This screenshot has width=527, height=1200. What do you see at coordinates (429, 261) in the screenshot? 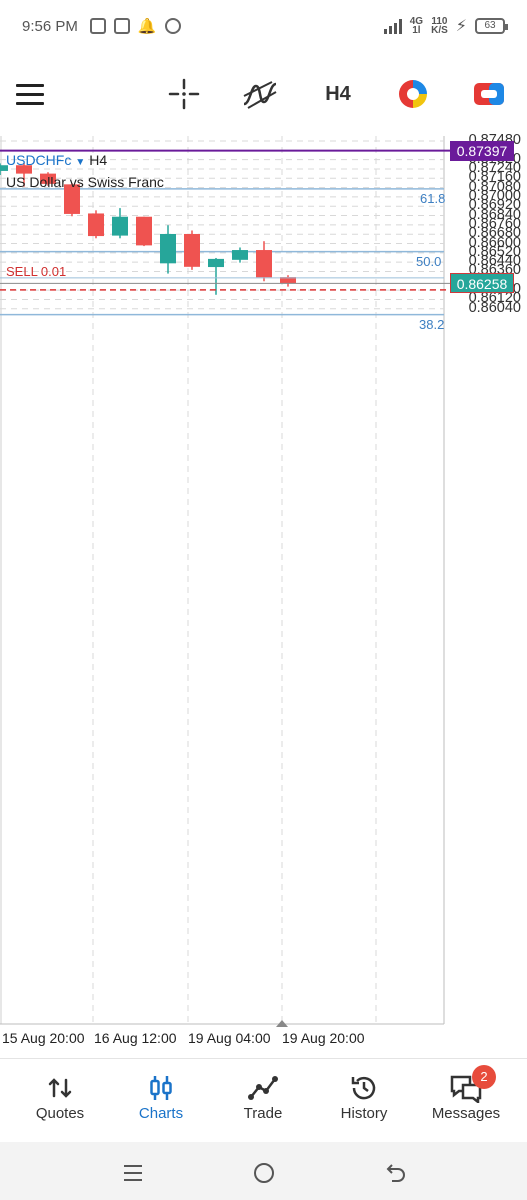
I see `fib-level-label: 50.0` at bounding box center [429, 261].